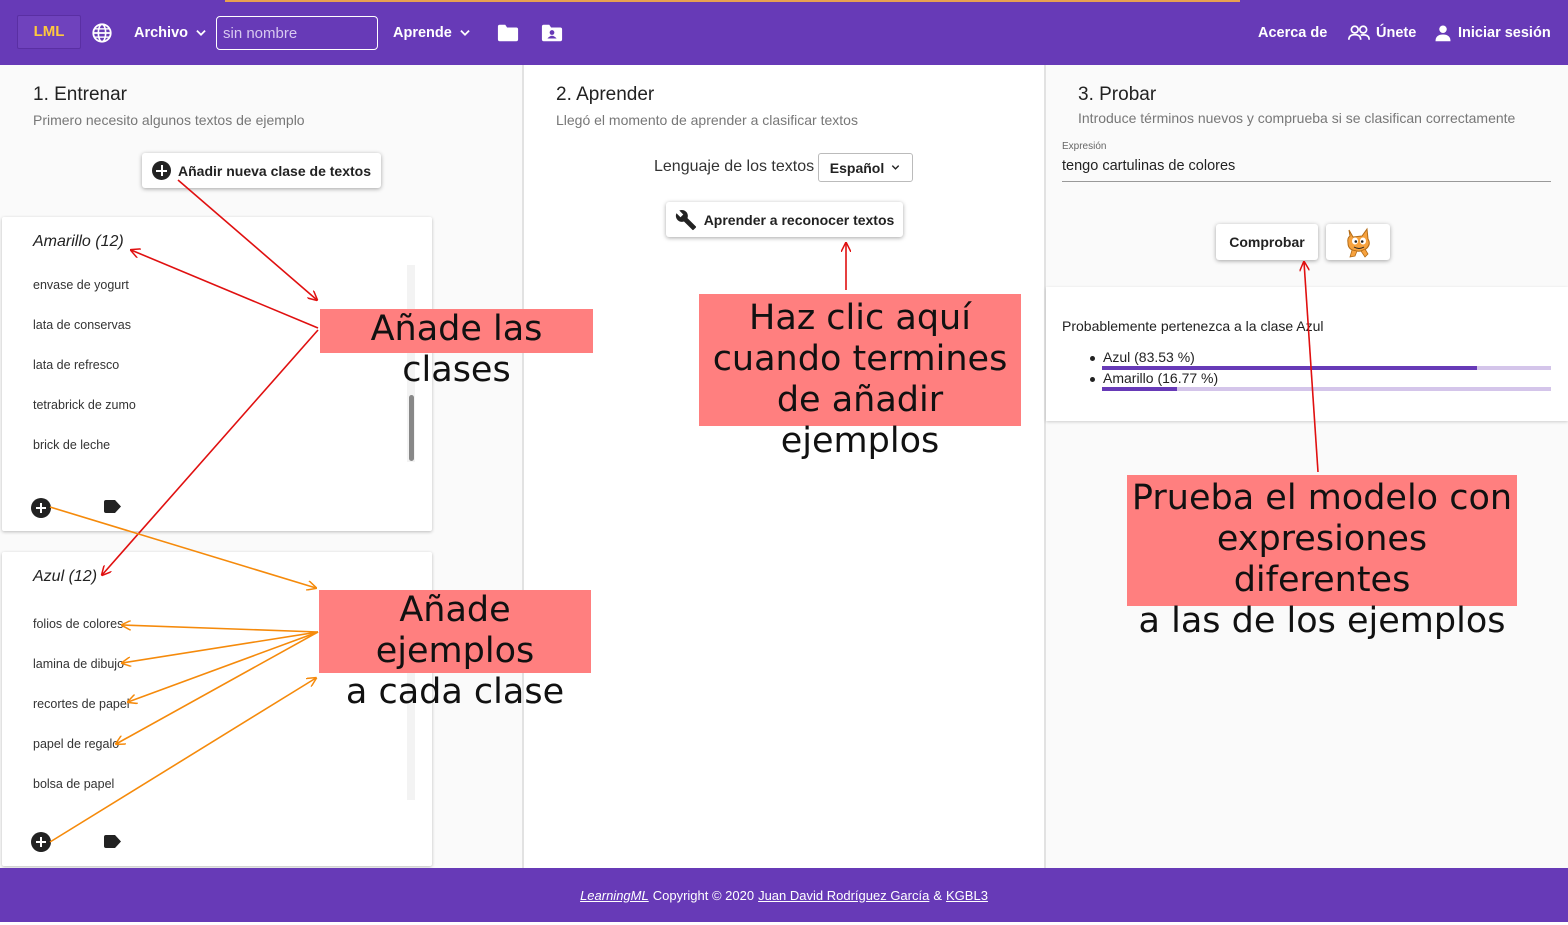 Image resolution: width=1568 pixels, height=925 pixels. I want to click on project-name-input, so click(297, 33).